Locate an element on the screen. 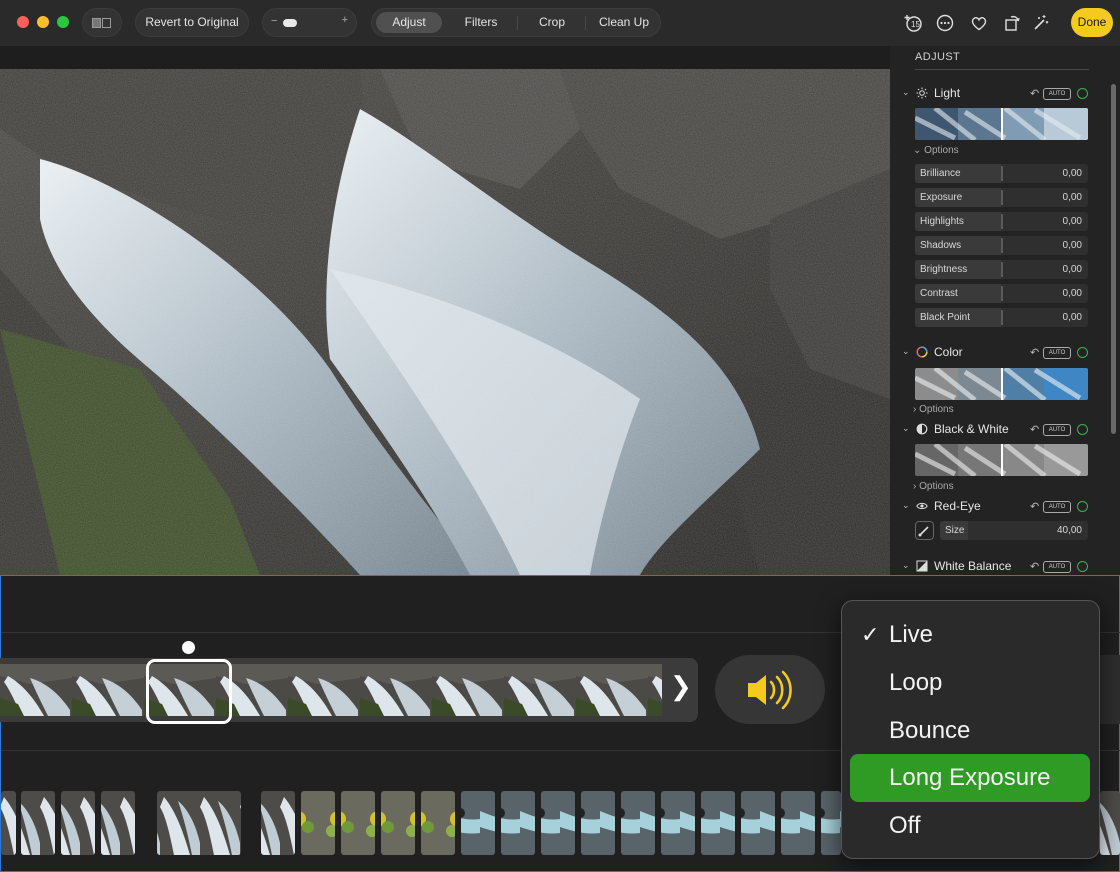  zoom-out-icon: − is located at coordinates (274, 21).